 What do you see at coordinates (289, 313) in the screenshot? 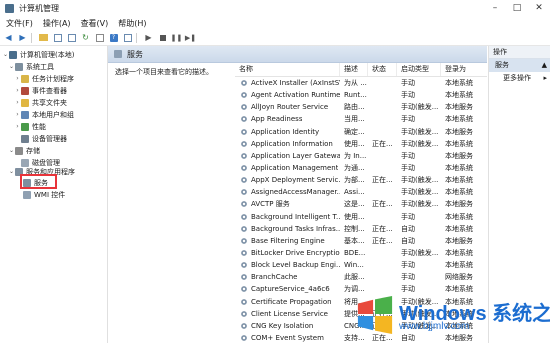
I see `service-name: Client License Service` at bounding box center [289, 313].